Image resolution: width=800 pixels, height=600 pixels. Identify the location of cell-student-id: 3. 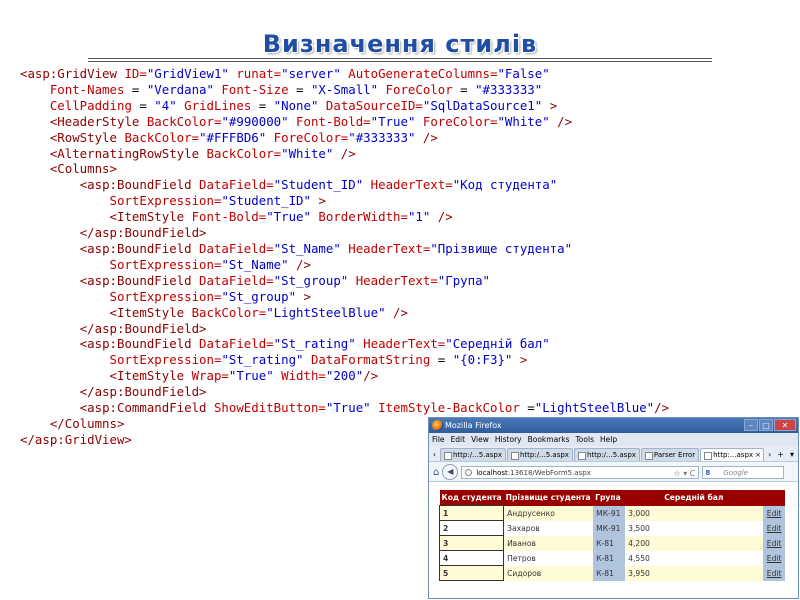
(471, 543).